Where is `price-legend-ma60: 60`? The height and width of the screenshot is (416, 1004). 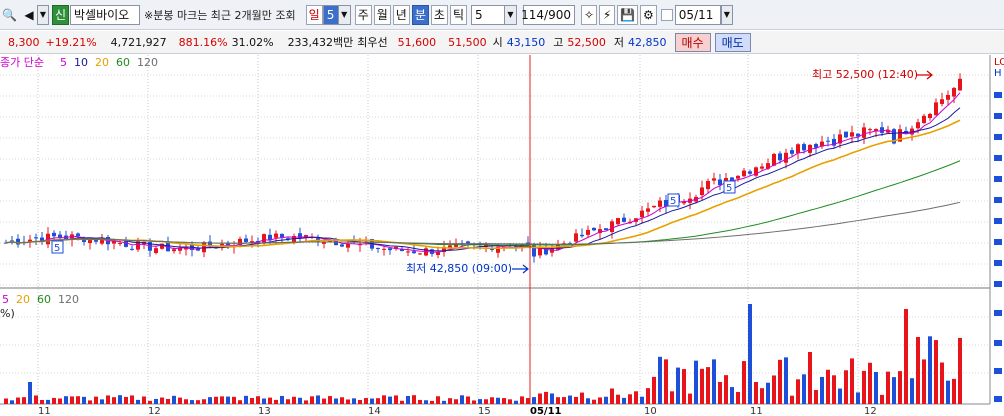 price-legend-ma60: 60 is located at coordinates (123, 62).